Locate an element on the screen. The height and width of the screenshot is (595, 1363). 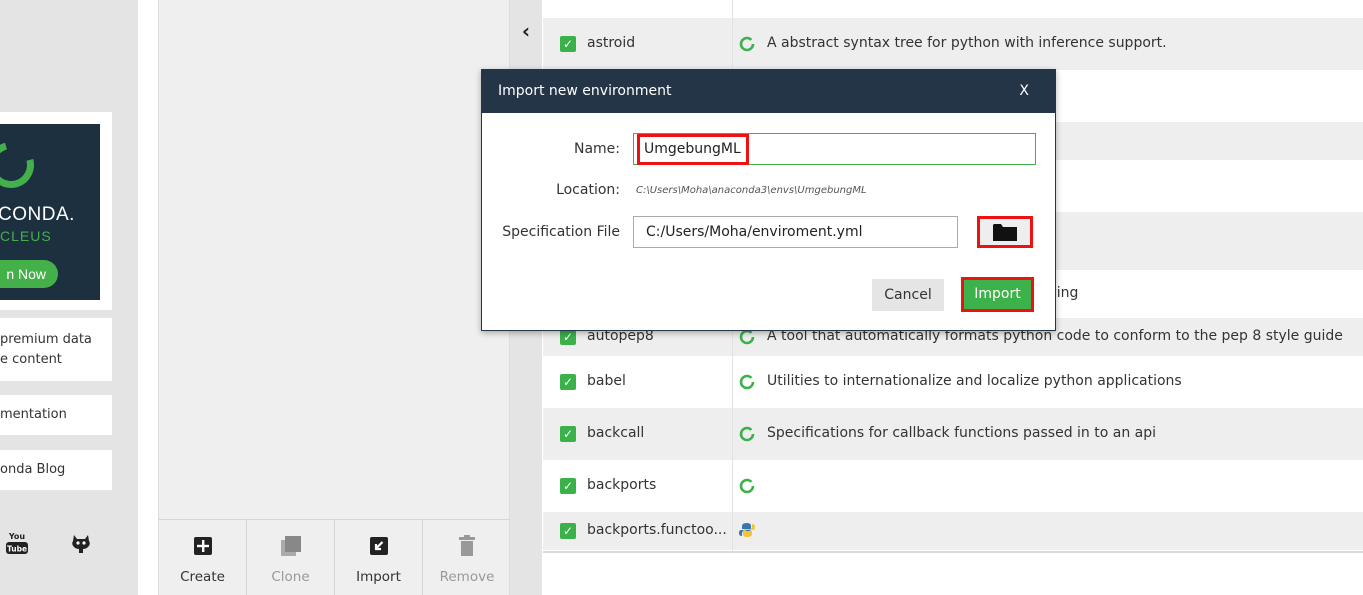
youtube-icon: You Tube is located at coordinates (17, 543).